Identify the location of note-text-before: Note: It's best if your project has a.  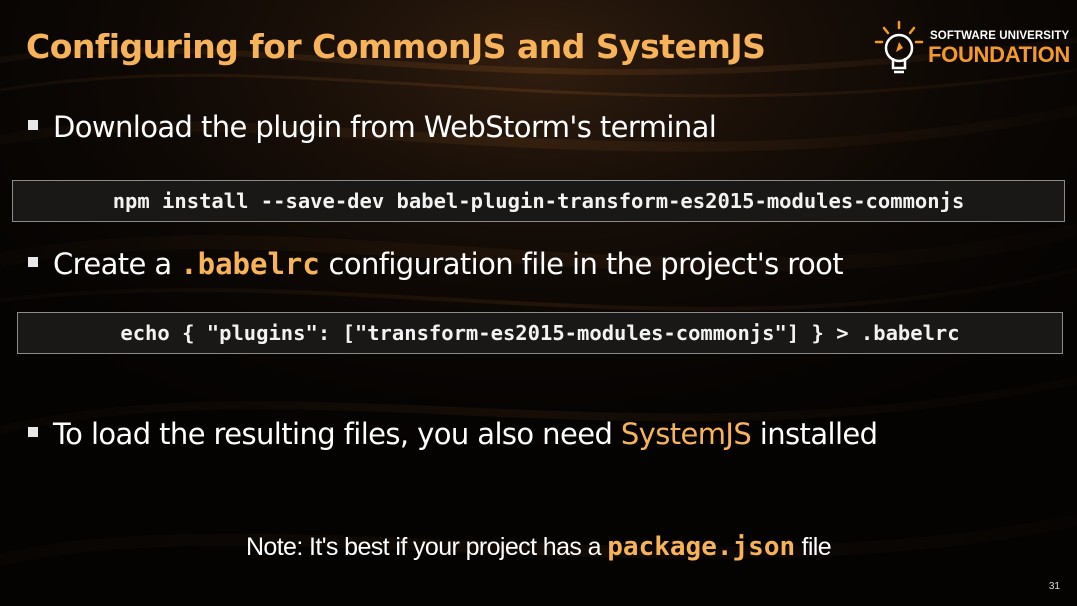
(426, 547).